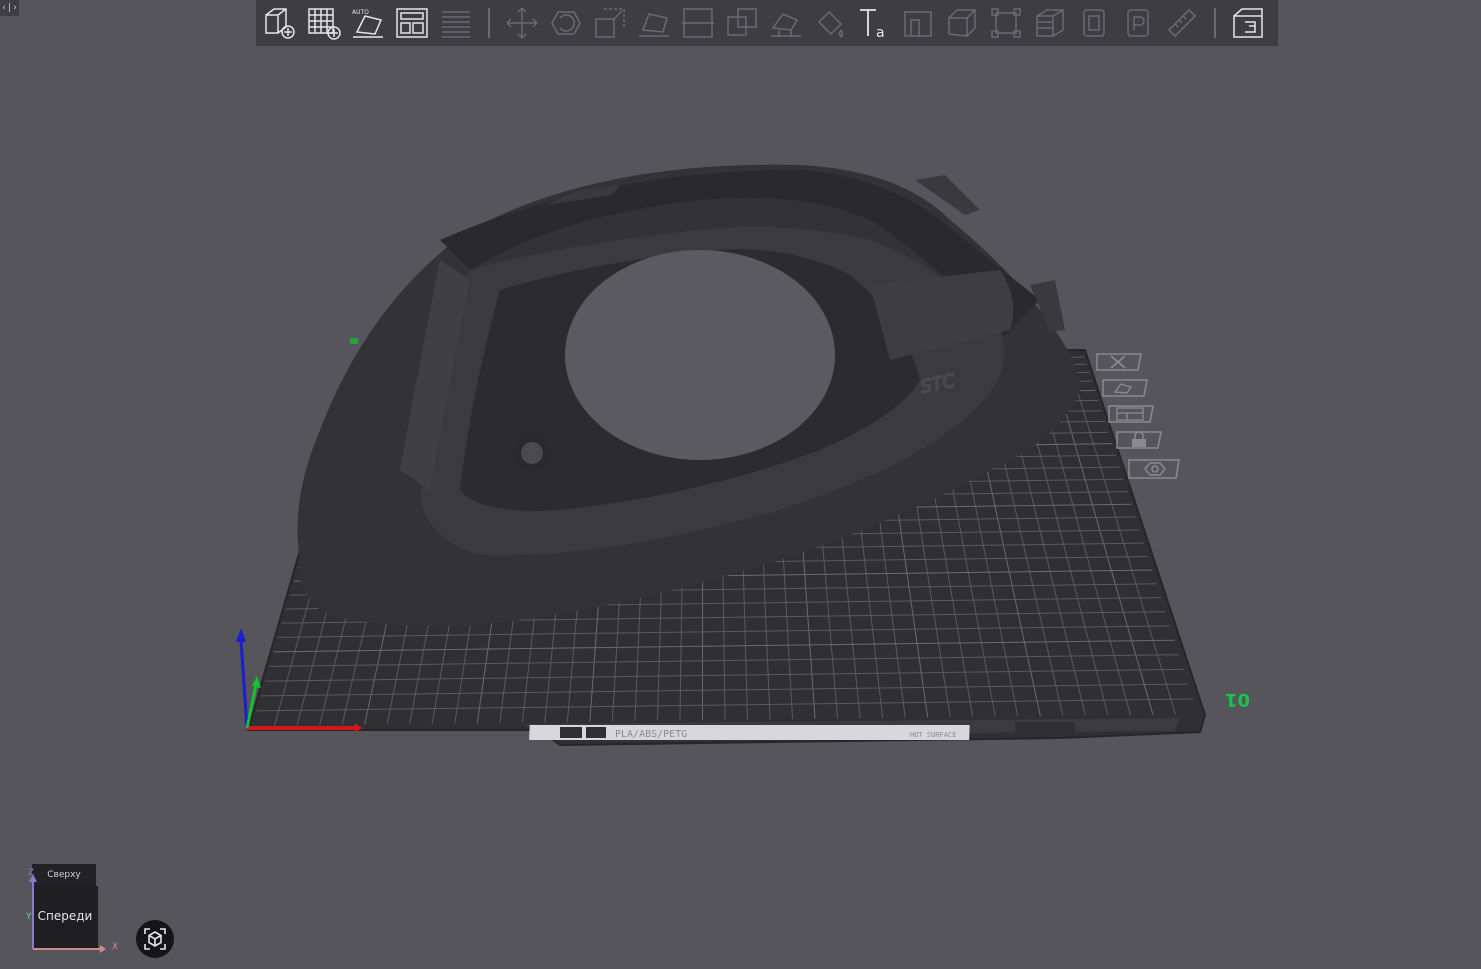  I want to click on add-plate-button, so click(324, 23).